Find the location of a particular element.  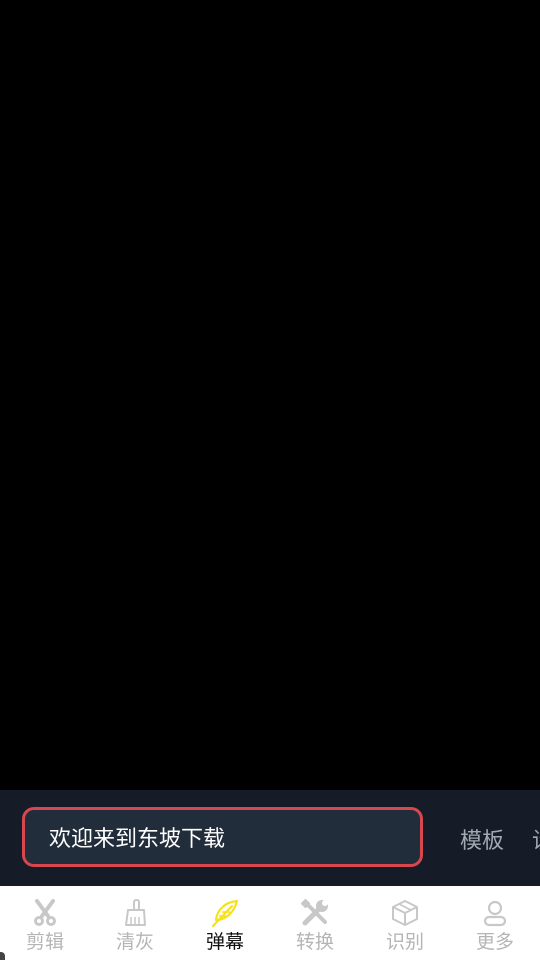

tab-more: 更多 is located at coordinates (495, 923).